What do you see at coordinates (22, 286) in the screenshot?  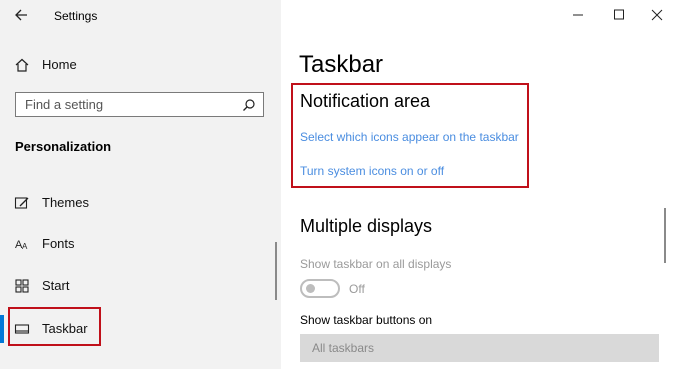 I see `start-icon` at bounding box center [22, 286].